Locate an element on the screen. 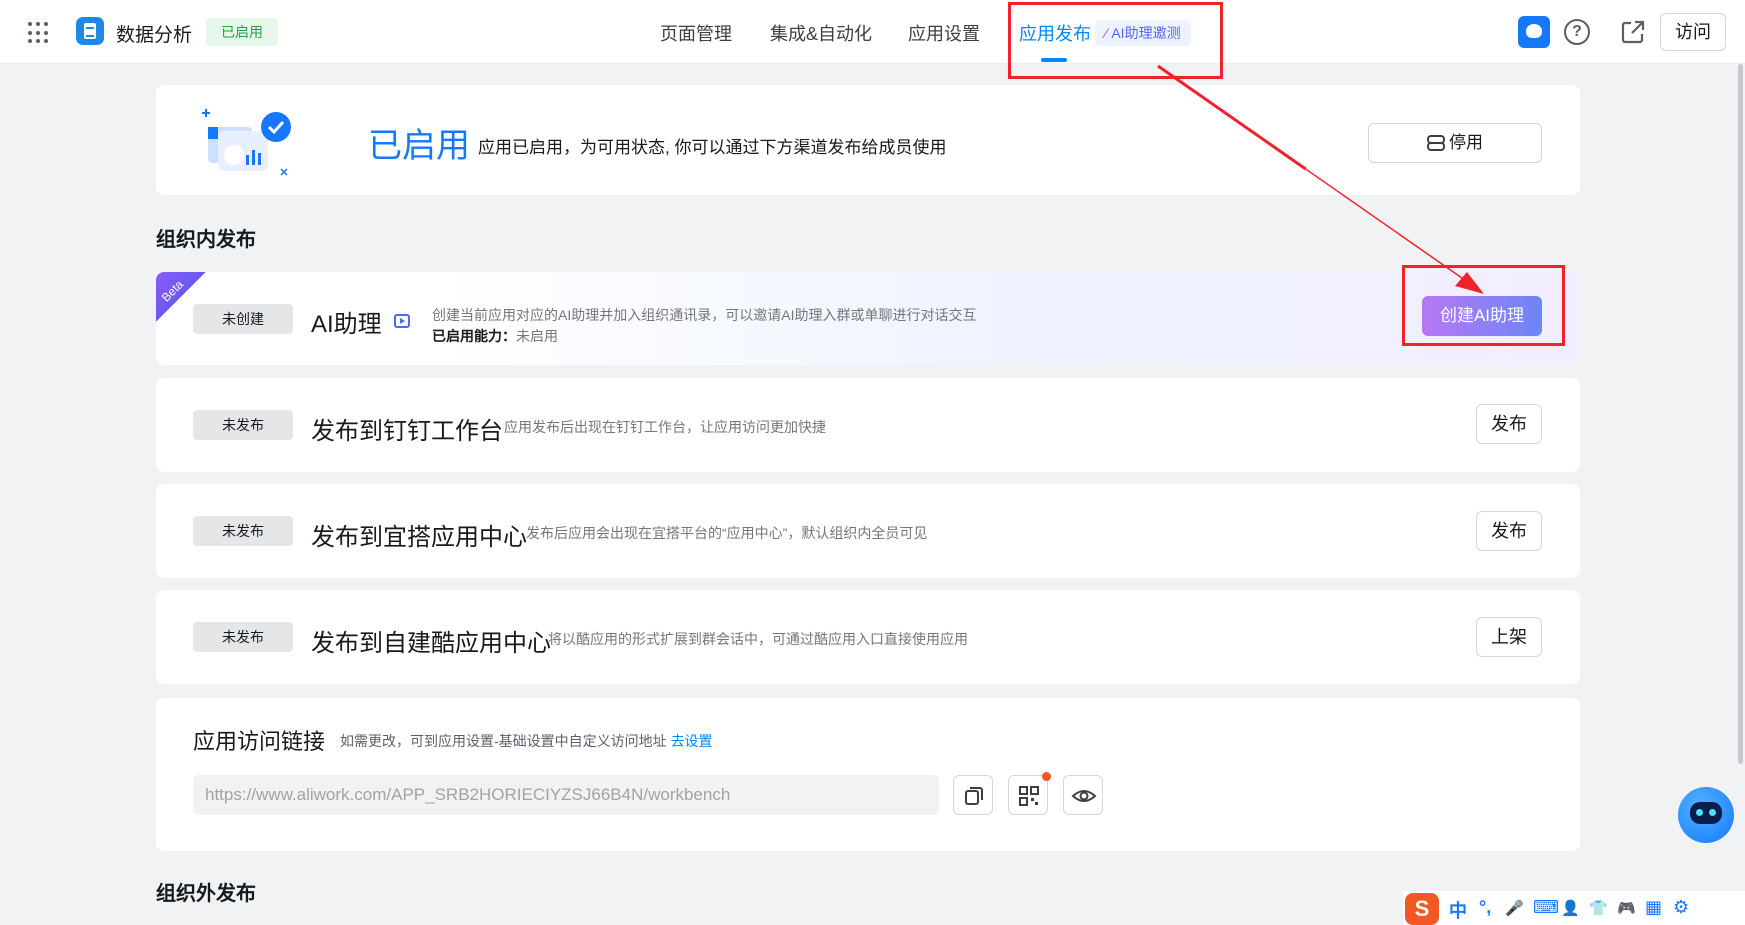 The image size is (1745, 925). game-icon: 🎮 is located at coordinates (1626, 908).